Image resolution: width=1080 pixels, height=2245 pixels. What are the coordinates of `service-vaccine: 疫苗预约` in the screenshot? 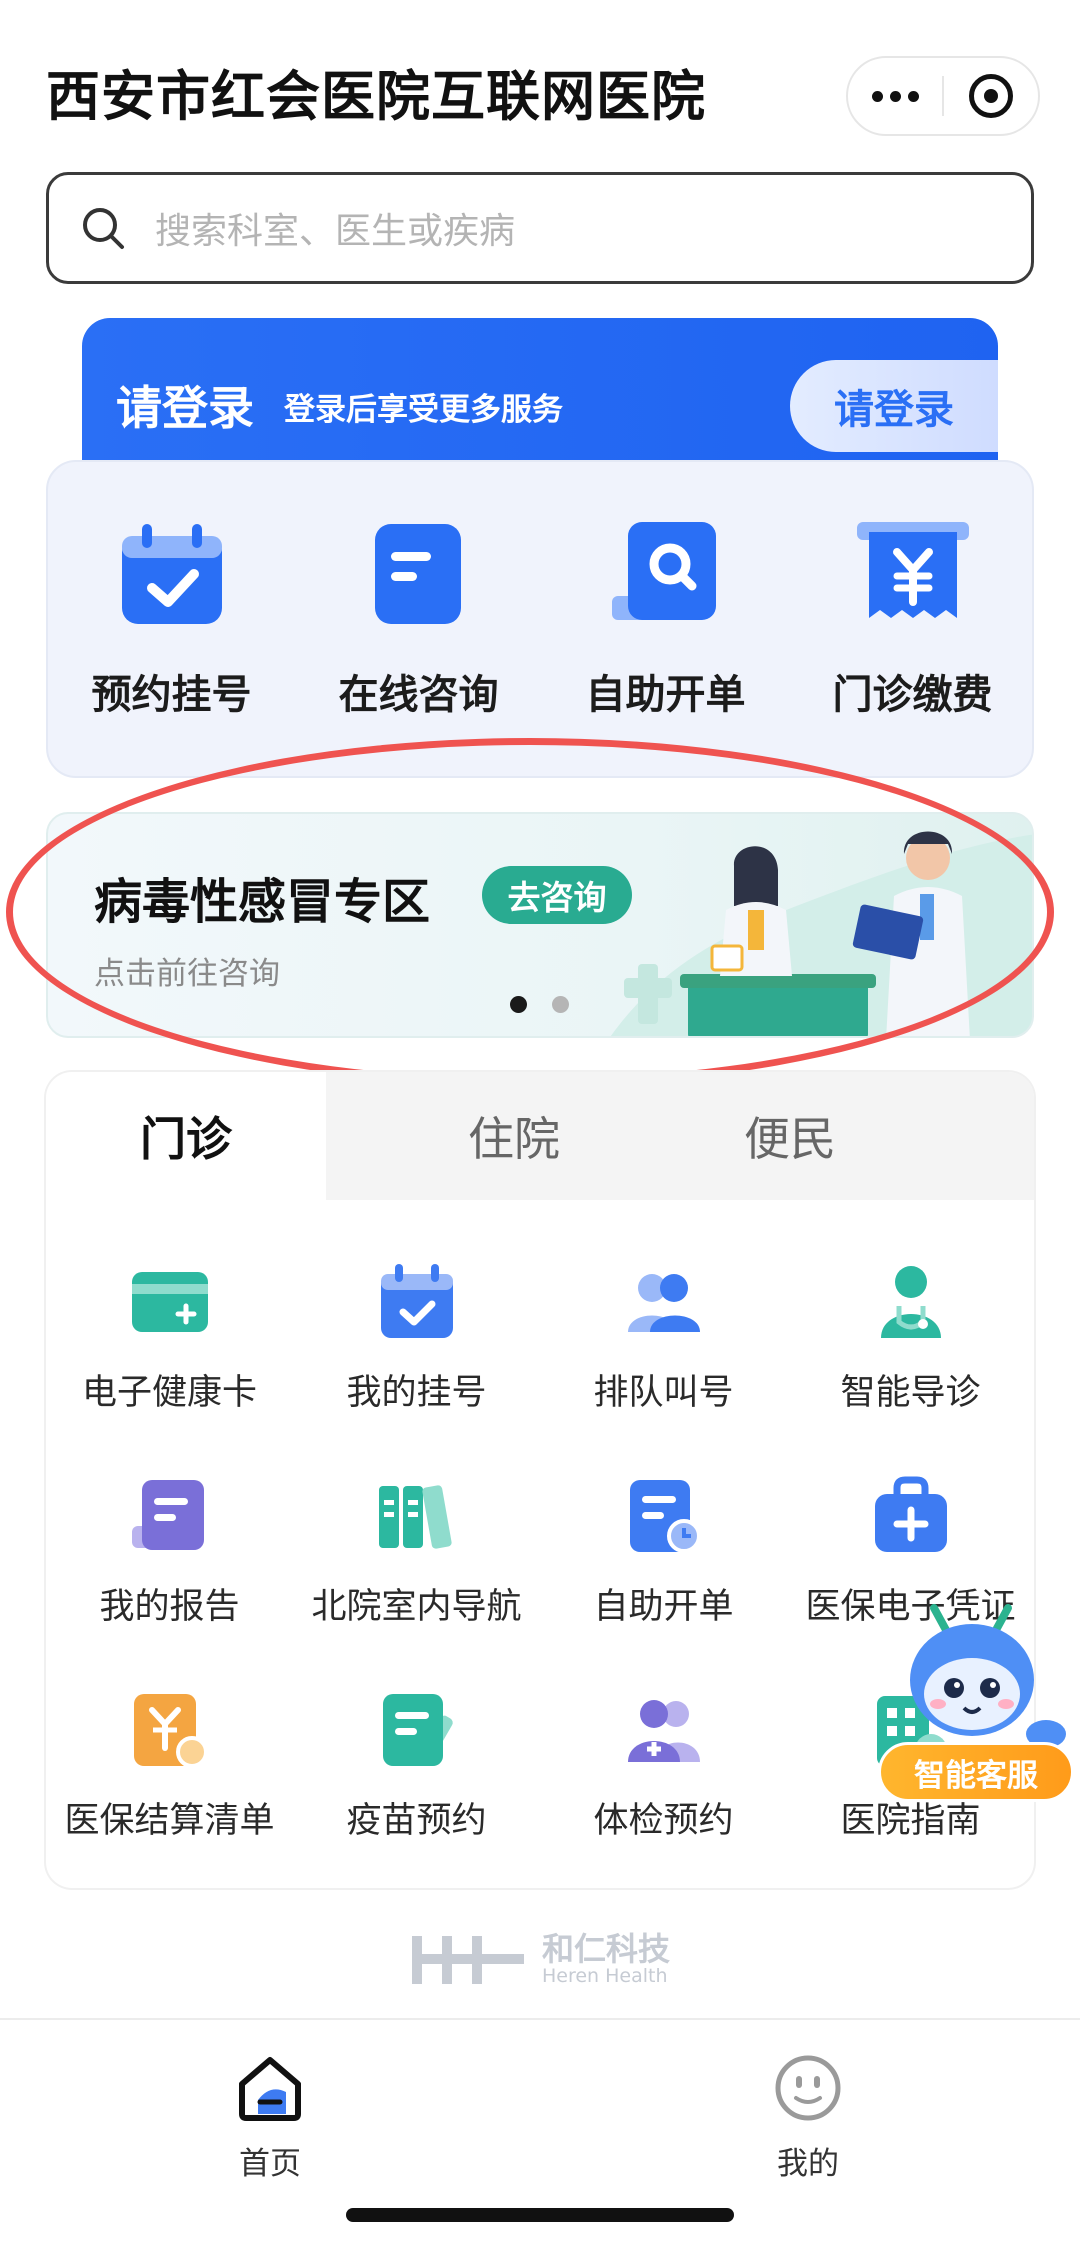 It's located at (416, 1766).